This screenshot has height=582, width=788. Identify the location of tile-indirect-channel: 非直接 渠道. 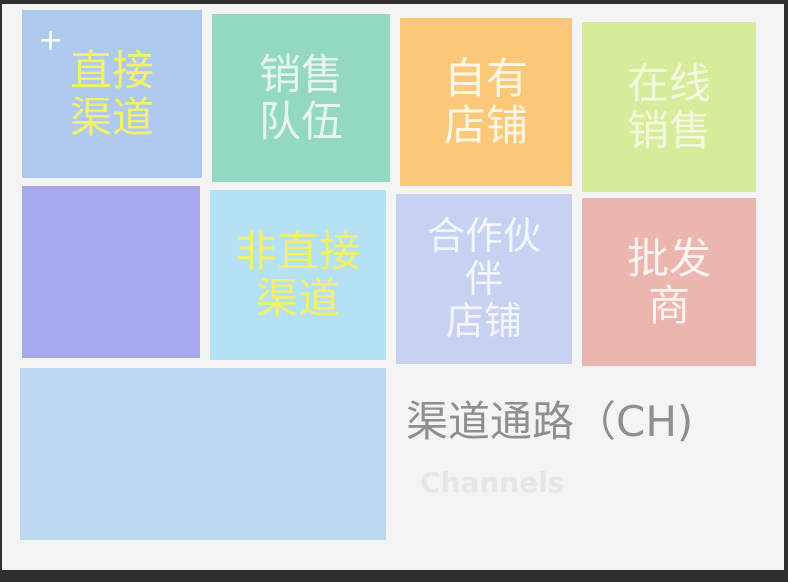
(298, 275).